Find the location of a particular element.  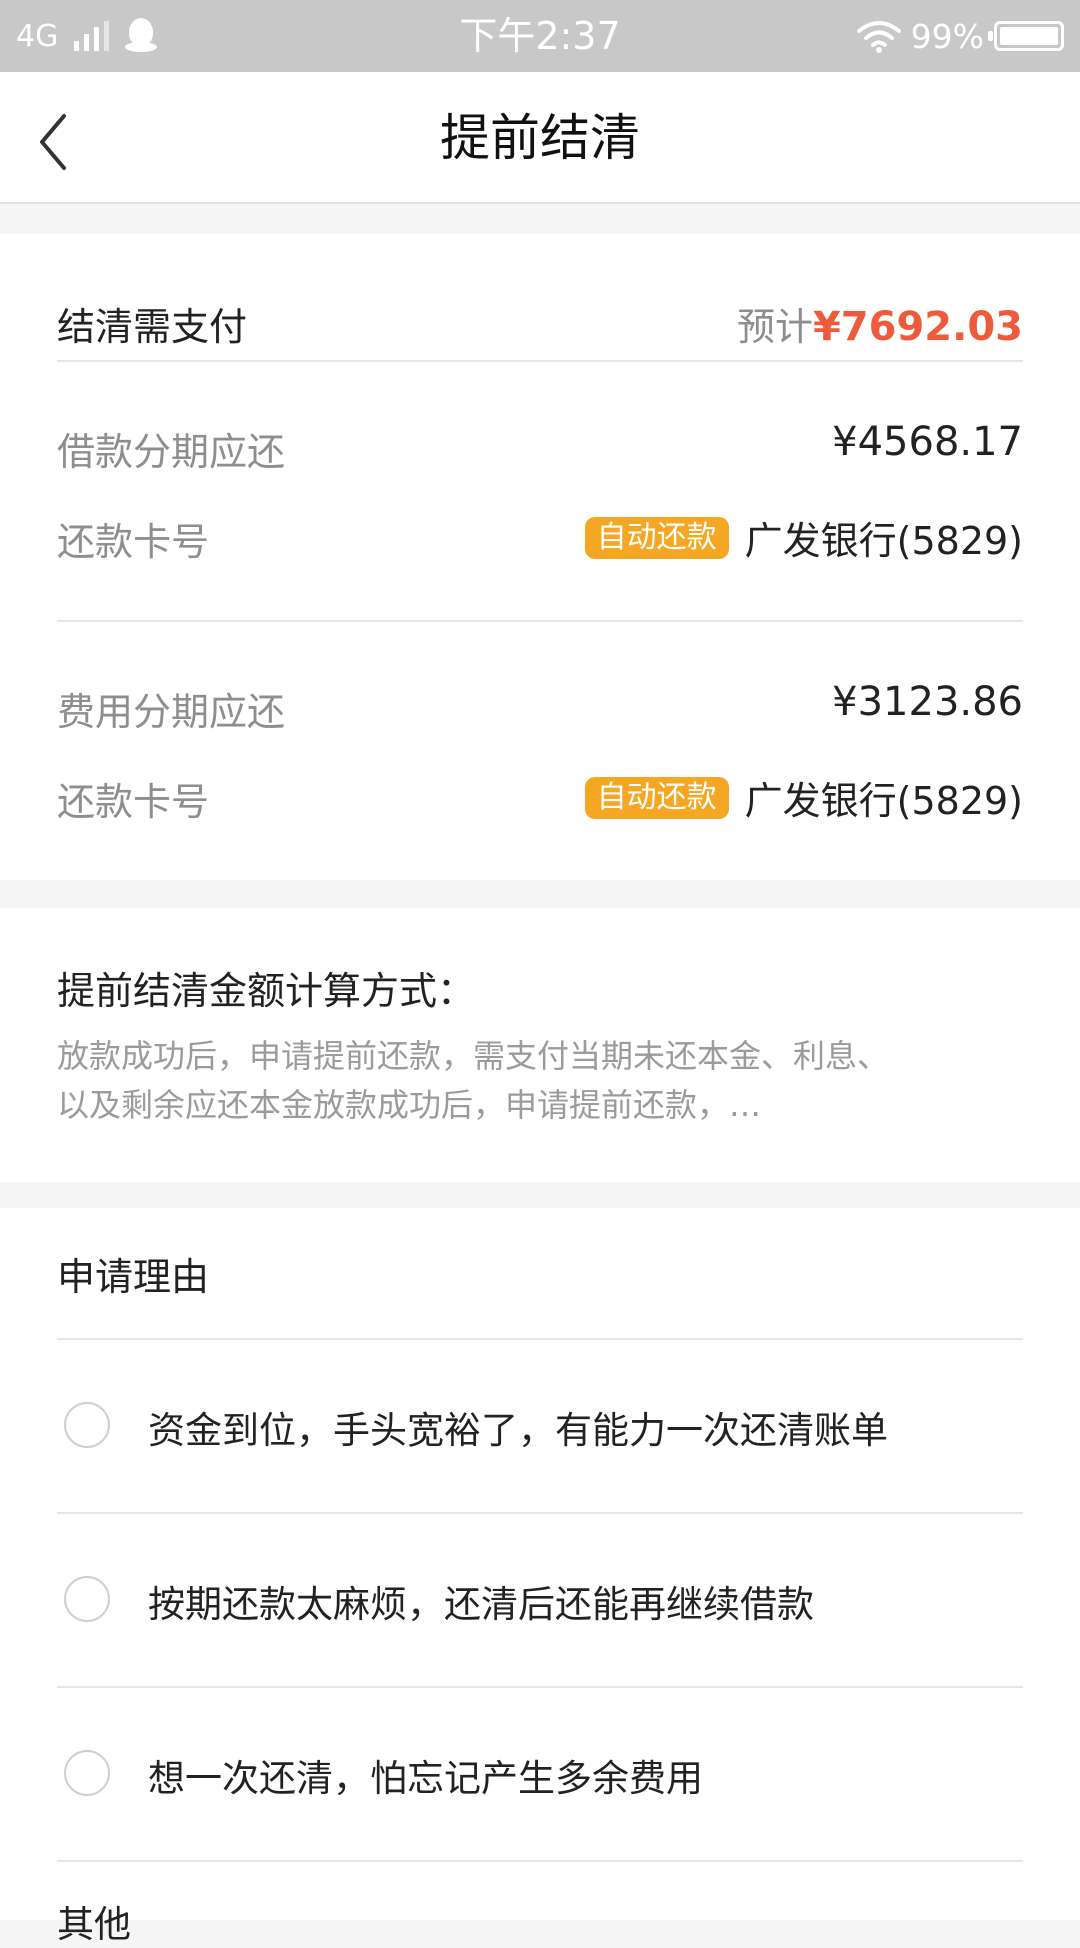

battery-icon is located at coordinates (1026, 36).